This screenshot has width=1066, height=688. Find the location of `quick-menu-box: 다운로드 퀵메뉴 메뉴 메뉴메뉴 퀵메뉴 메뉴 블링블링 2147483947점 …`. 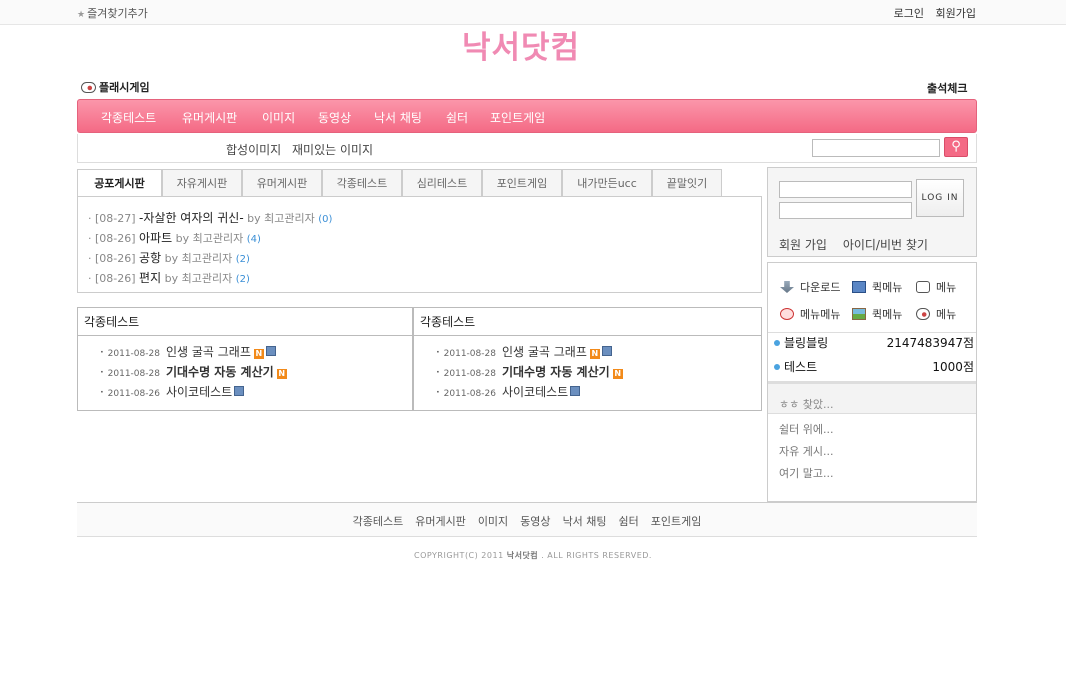

quick-menu-box: 다운로드 퀵메뉴 메뉴 메뉴메뉴 퀵메뉴 메뉴 블링블링 2147483947점 … is located at coordinates (872, 382).